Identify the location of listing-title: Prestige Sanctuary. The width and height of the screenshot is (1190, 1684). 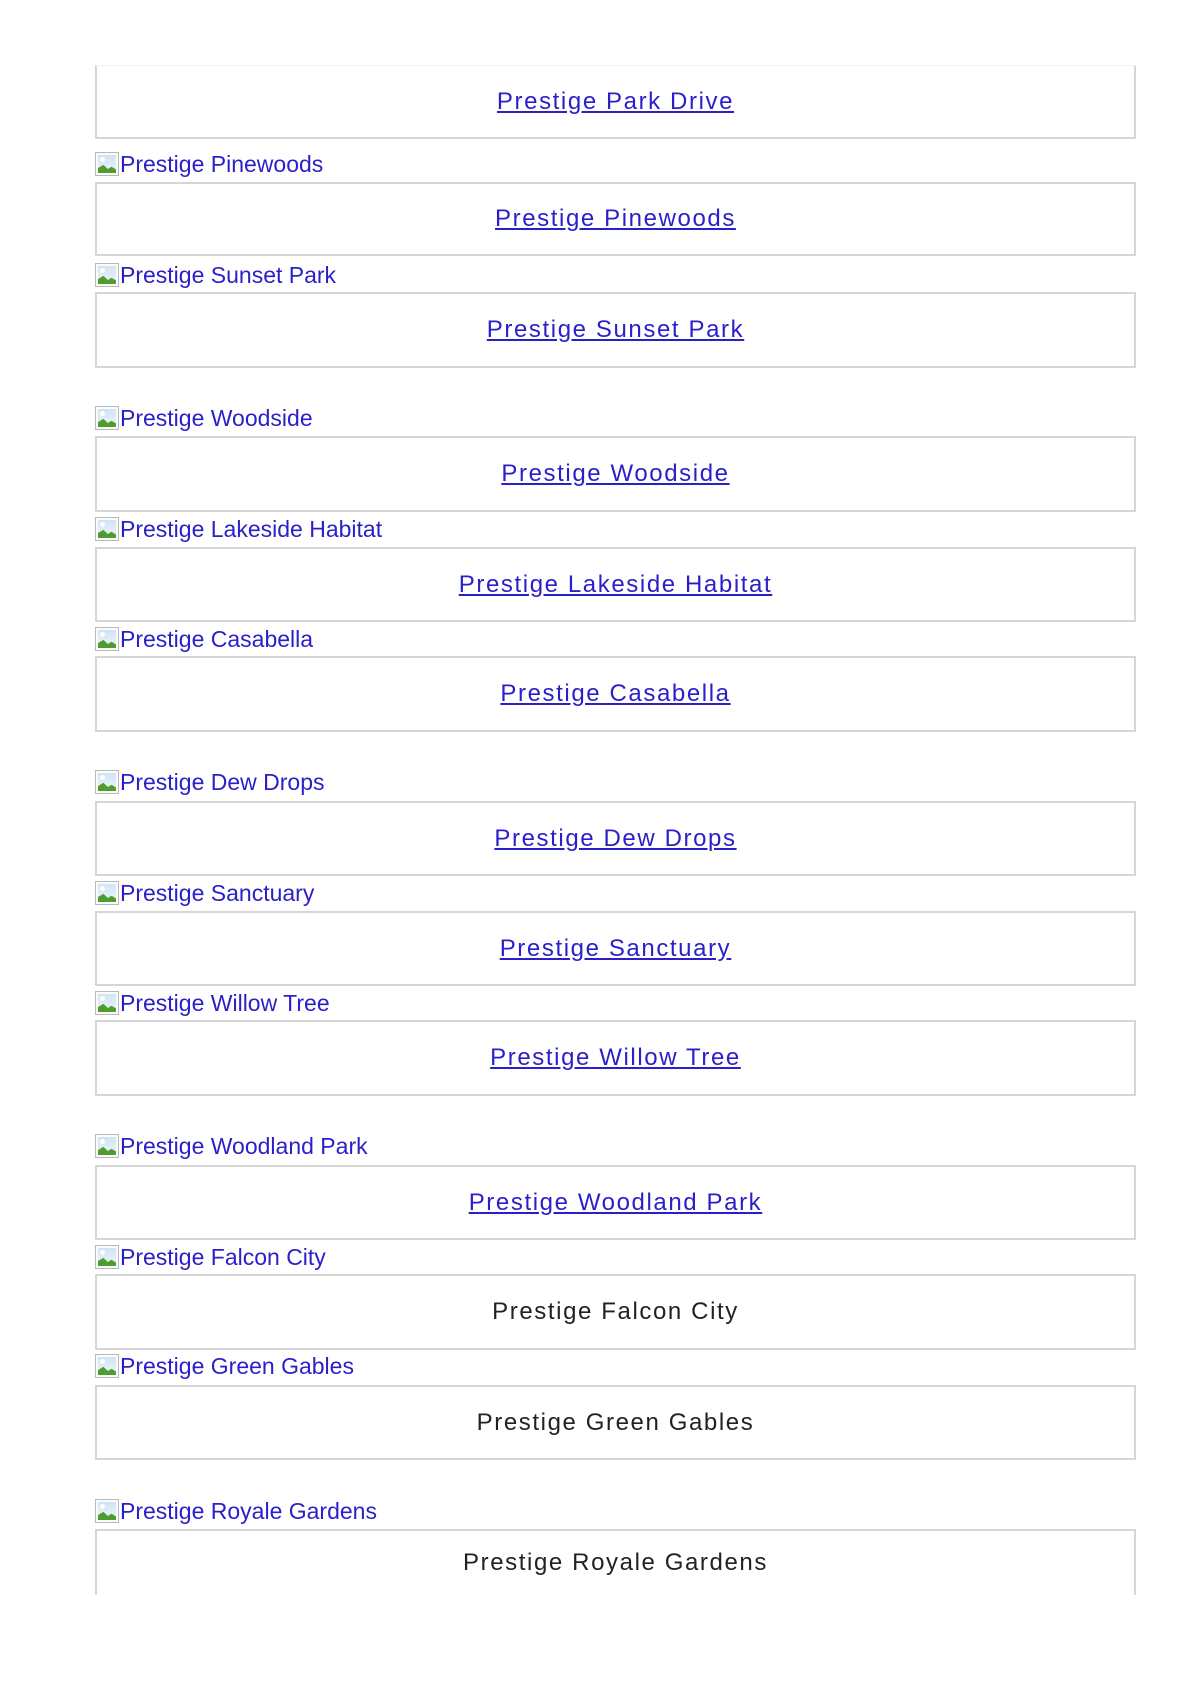
(616, 949).